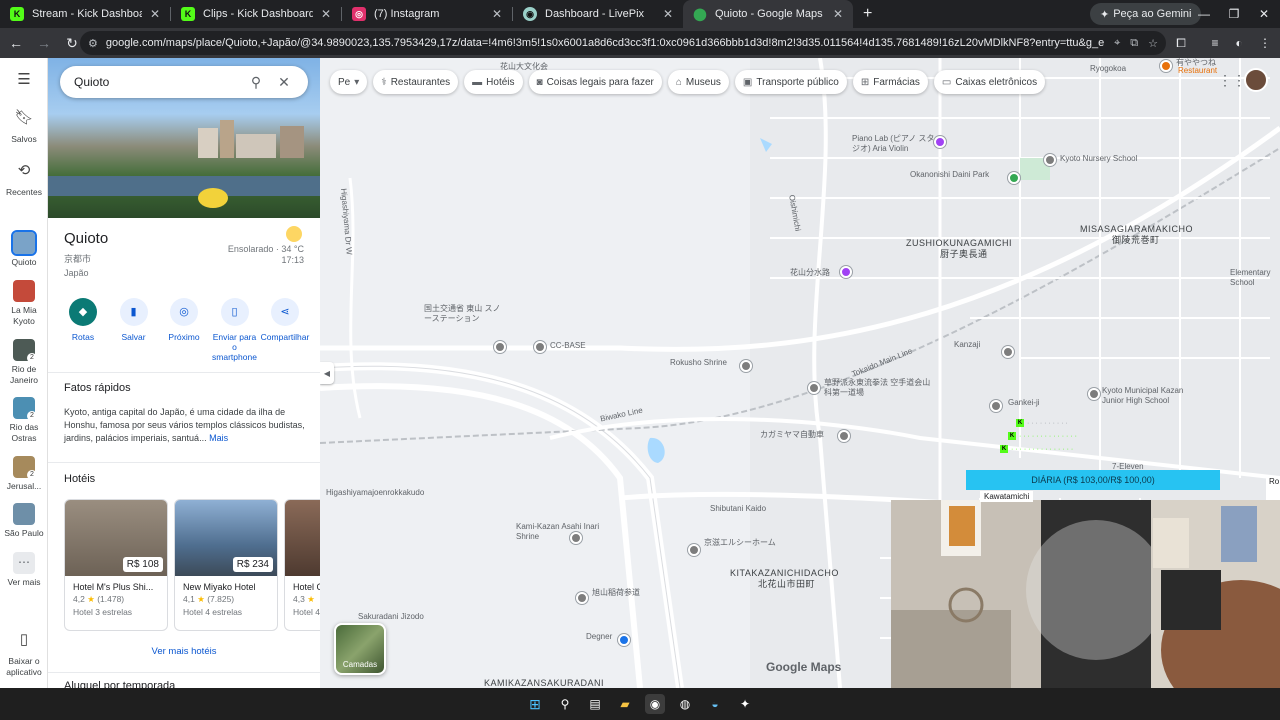  I want to click on location-icon: ⌖, so click(1117, 43).